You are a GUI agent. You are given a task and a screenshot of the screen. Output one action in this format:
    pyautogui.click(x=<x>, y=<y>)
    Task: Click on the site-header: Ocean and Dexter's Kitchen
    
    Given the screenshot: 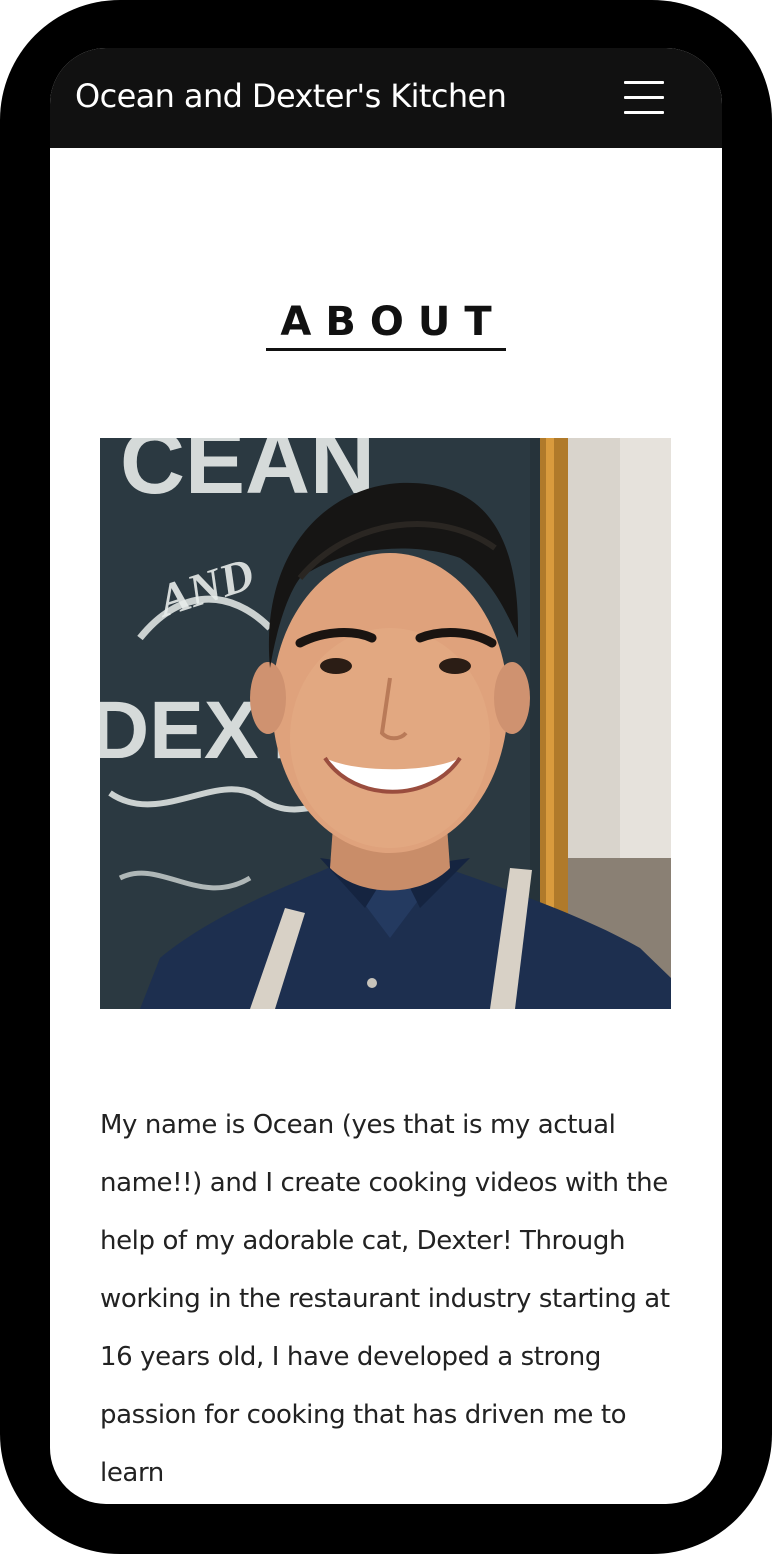 What is the action you would take?
    pyautogui.click(x=386, y=98)
    